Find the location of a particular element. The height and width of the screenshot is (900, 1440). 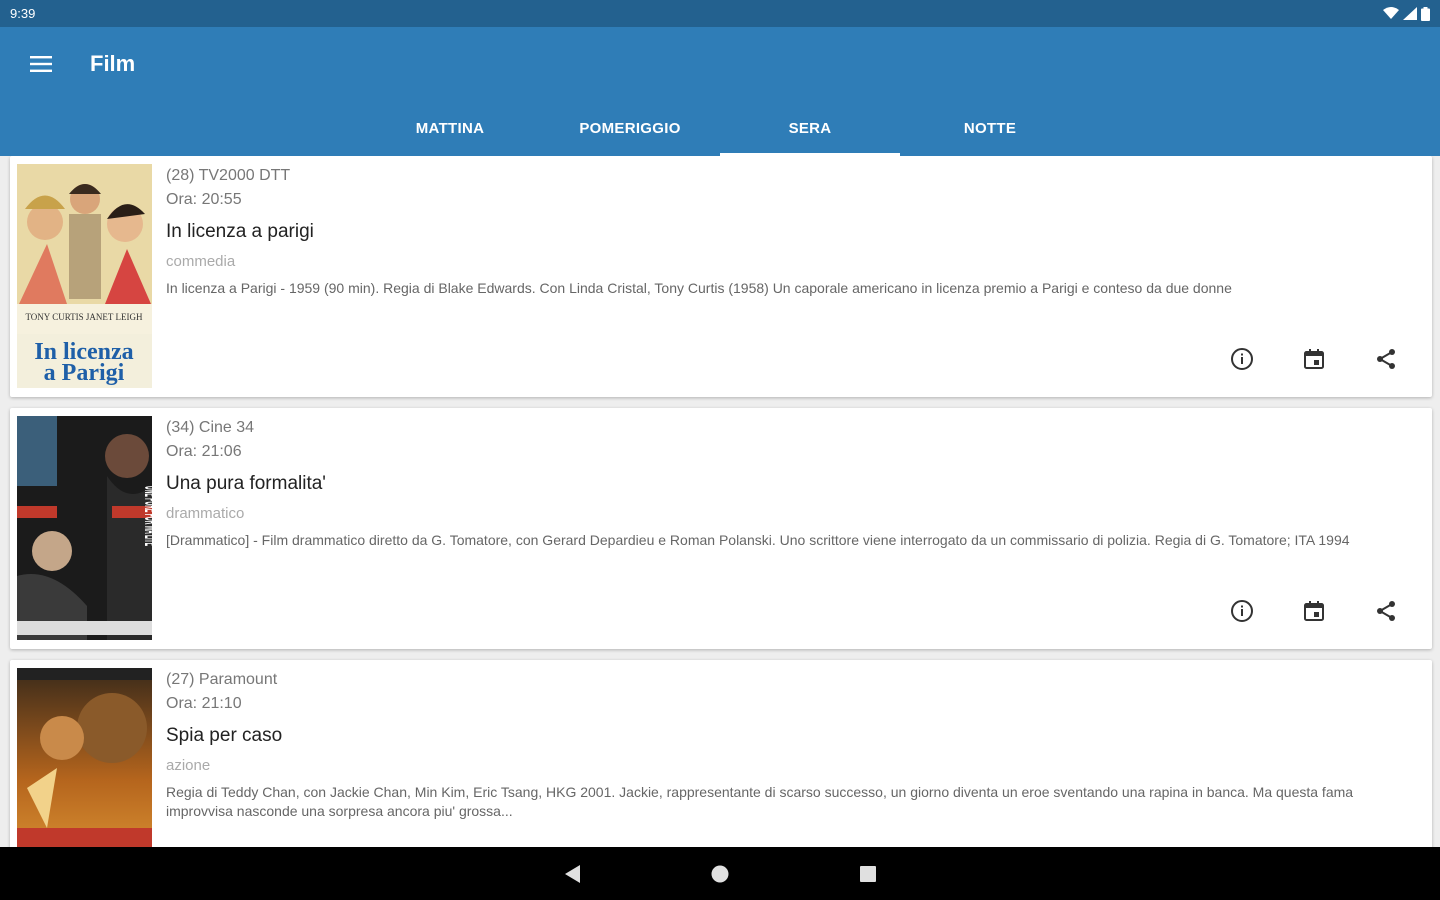

signal-icon is located at coordinates (1410, 13).